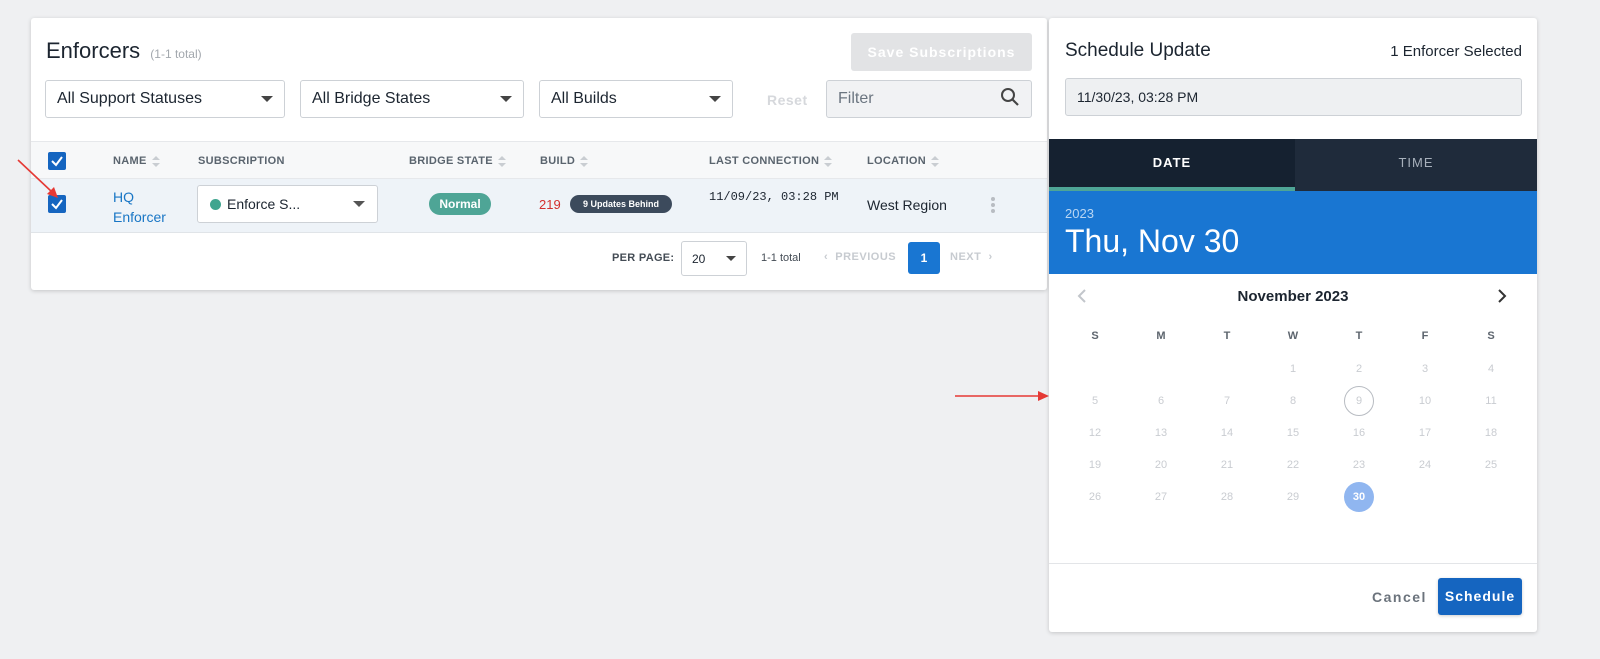  I want to click on calendar-day: 23, so click(1359, 465).